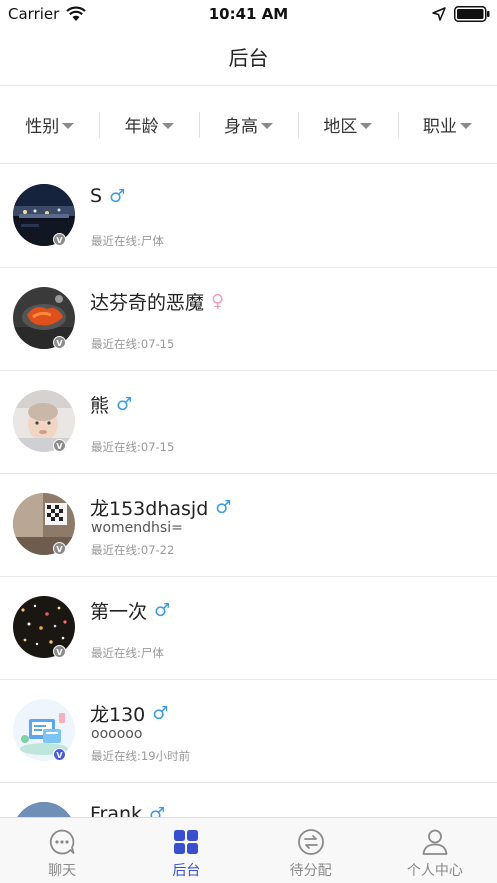 This screenshot has height=883, width=497. I want to click on user-list-item: V 龙130 ♂ oooooo 最近在线:19小时前, so click(248, 731).